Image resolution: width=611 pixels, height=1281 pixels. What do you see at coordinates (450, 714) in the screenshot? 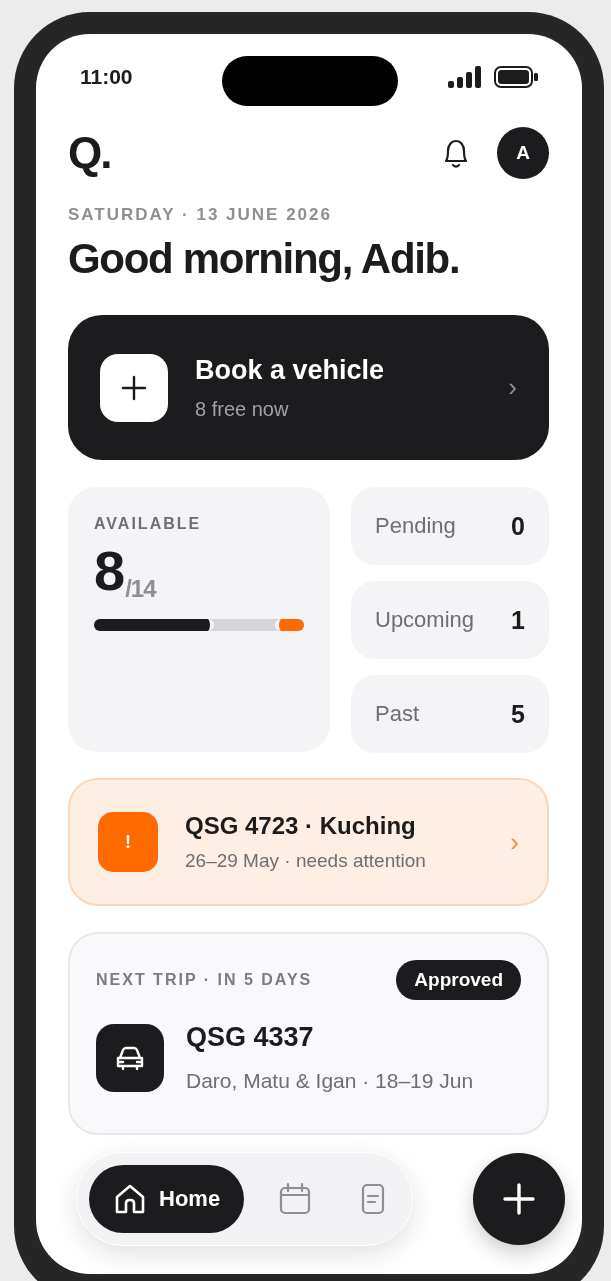
I see `stat-tile: Past 5` at bounding box center [450, 714].